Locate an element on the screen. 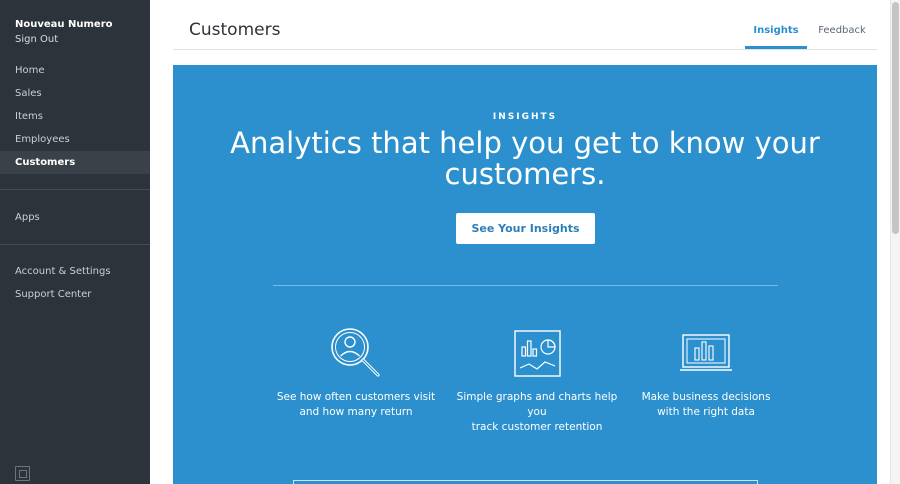 The width and height of the screenshot is (900, 484). tab-insights: Insights is located at coordinates (776, 31).